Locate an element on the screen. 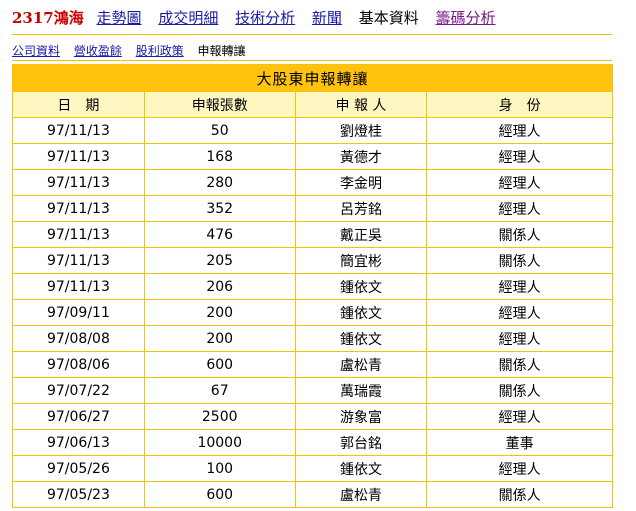  top-divider is located at coordinates (312, 34).